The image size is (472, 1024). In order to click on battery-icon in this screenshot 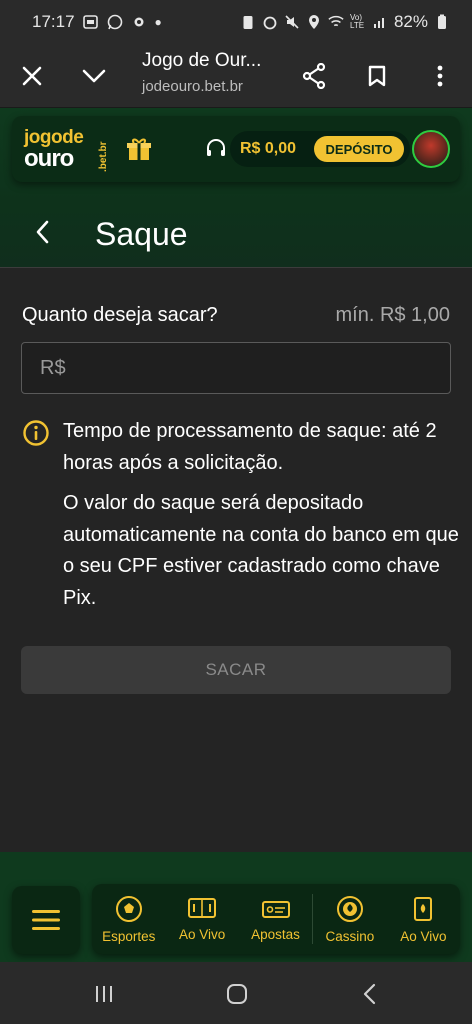, I will do `click(442, 22)`.